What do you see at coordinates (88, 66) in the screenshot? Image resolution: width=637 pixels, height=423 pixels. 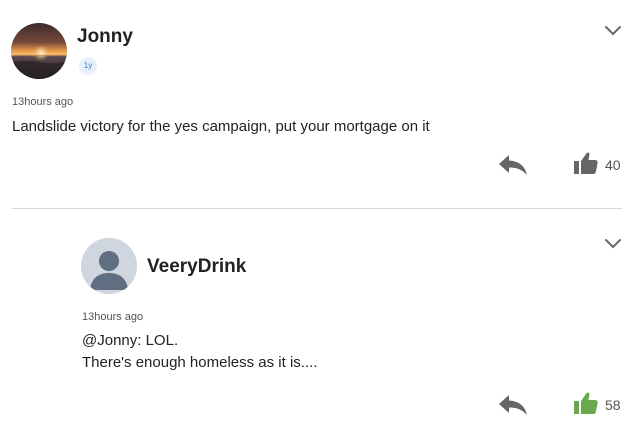 I see `membership-badge: 1y` at bounding box center [88, 66].